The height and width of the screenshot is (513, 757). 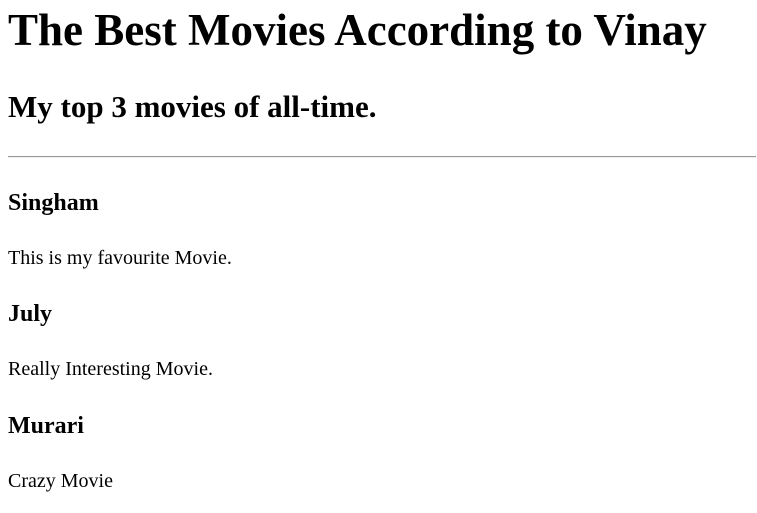 I want to click on movie-title: Singham, so click(x=53, y=203).